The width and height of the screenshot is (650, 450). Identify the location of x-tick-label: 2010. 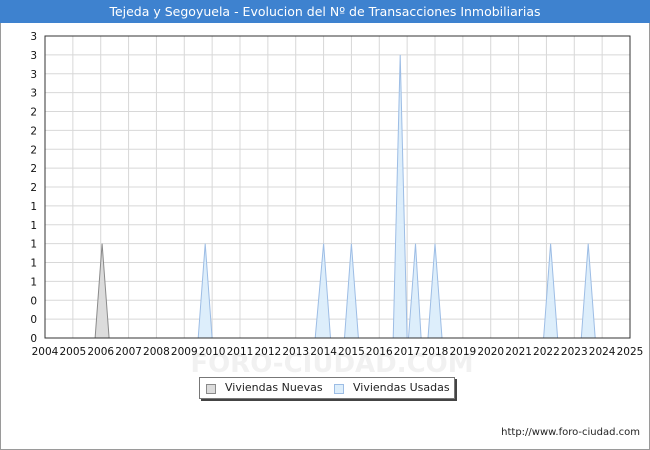
(212, 352).